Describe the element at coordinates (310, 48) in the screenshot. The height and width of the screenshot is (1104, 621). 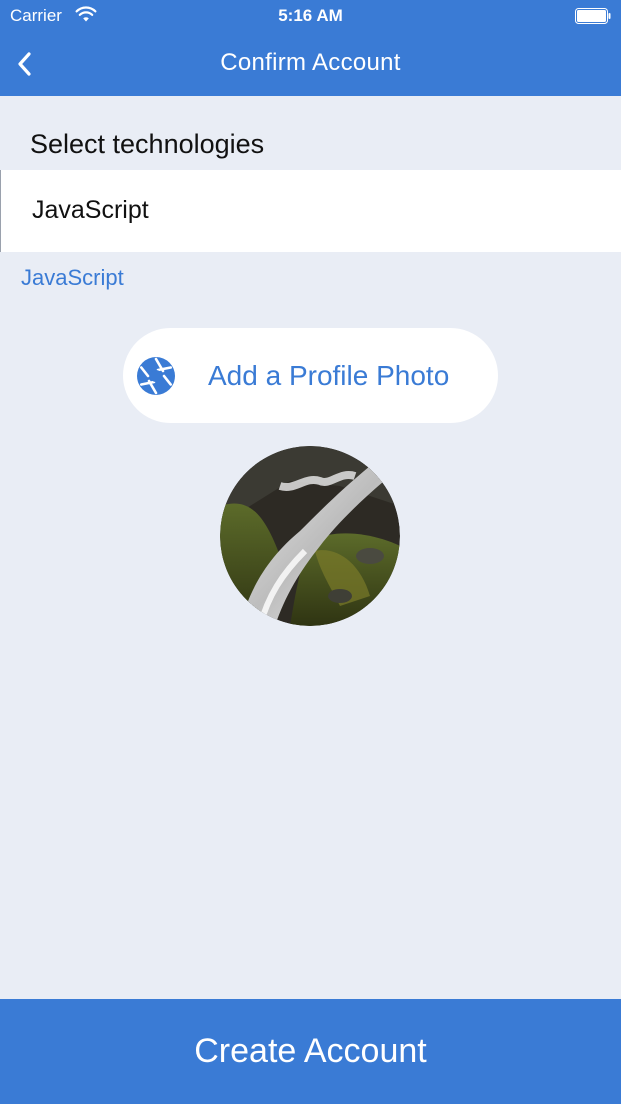
I see `navigation-bar: Carrier 5:16 AM Confirm Account` at that location.